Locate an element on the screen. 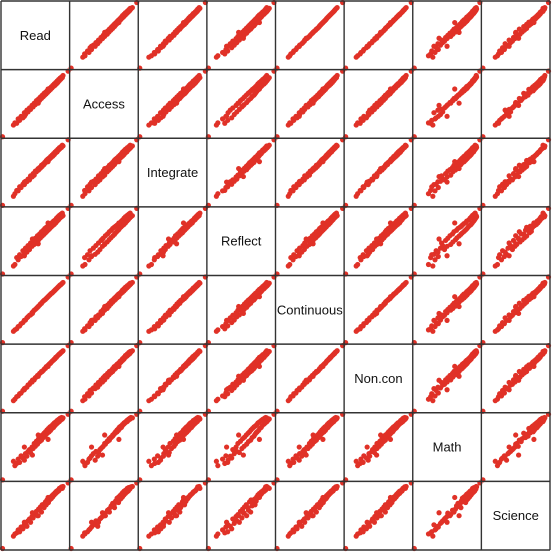  panel-continuous-vs-integrate is located at coordinates (172, 310).